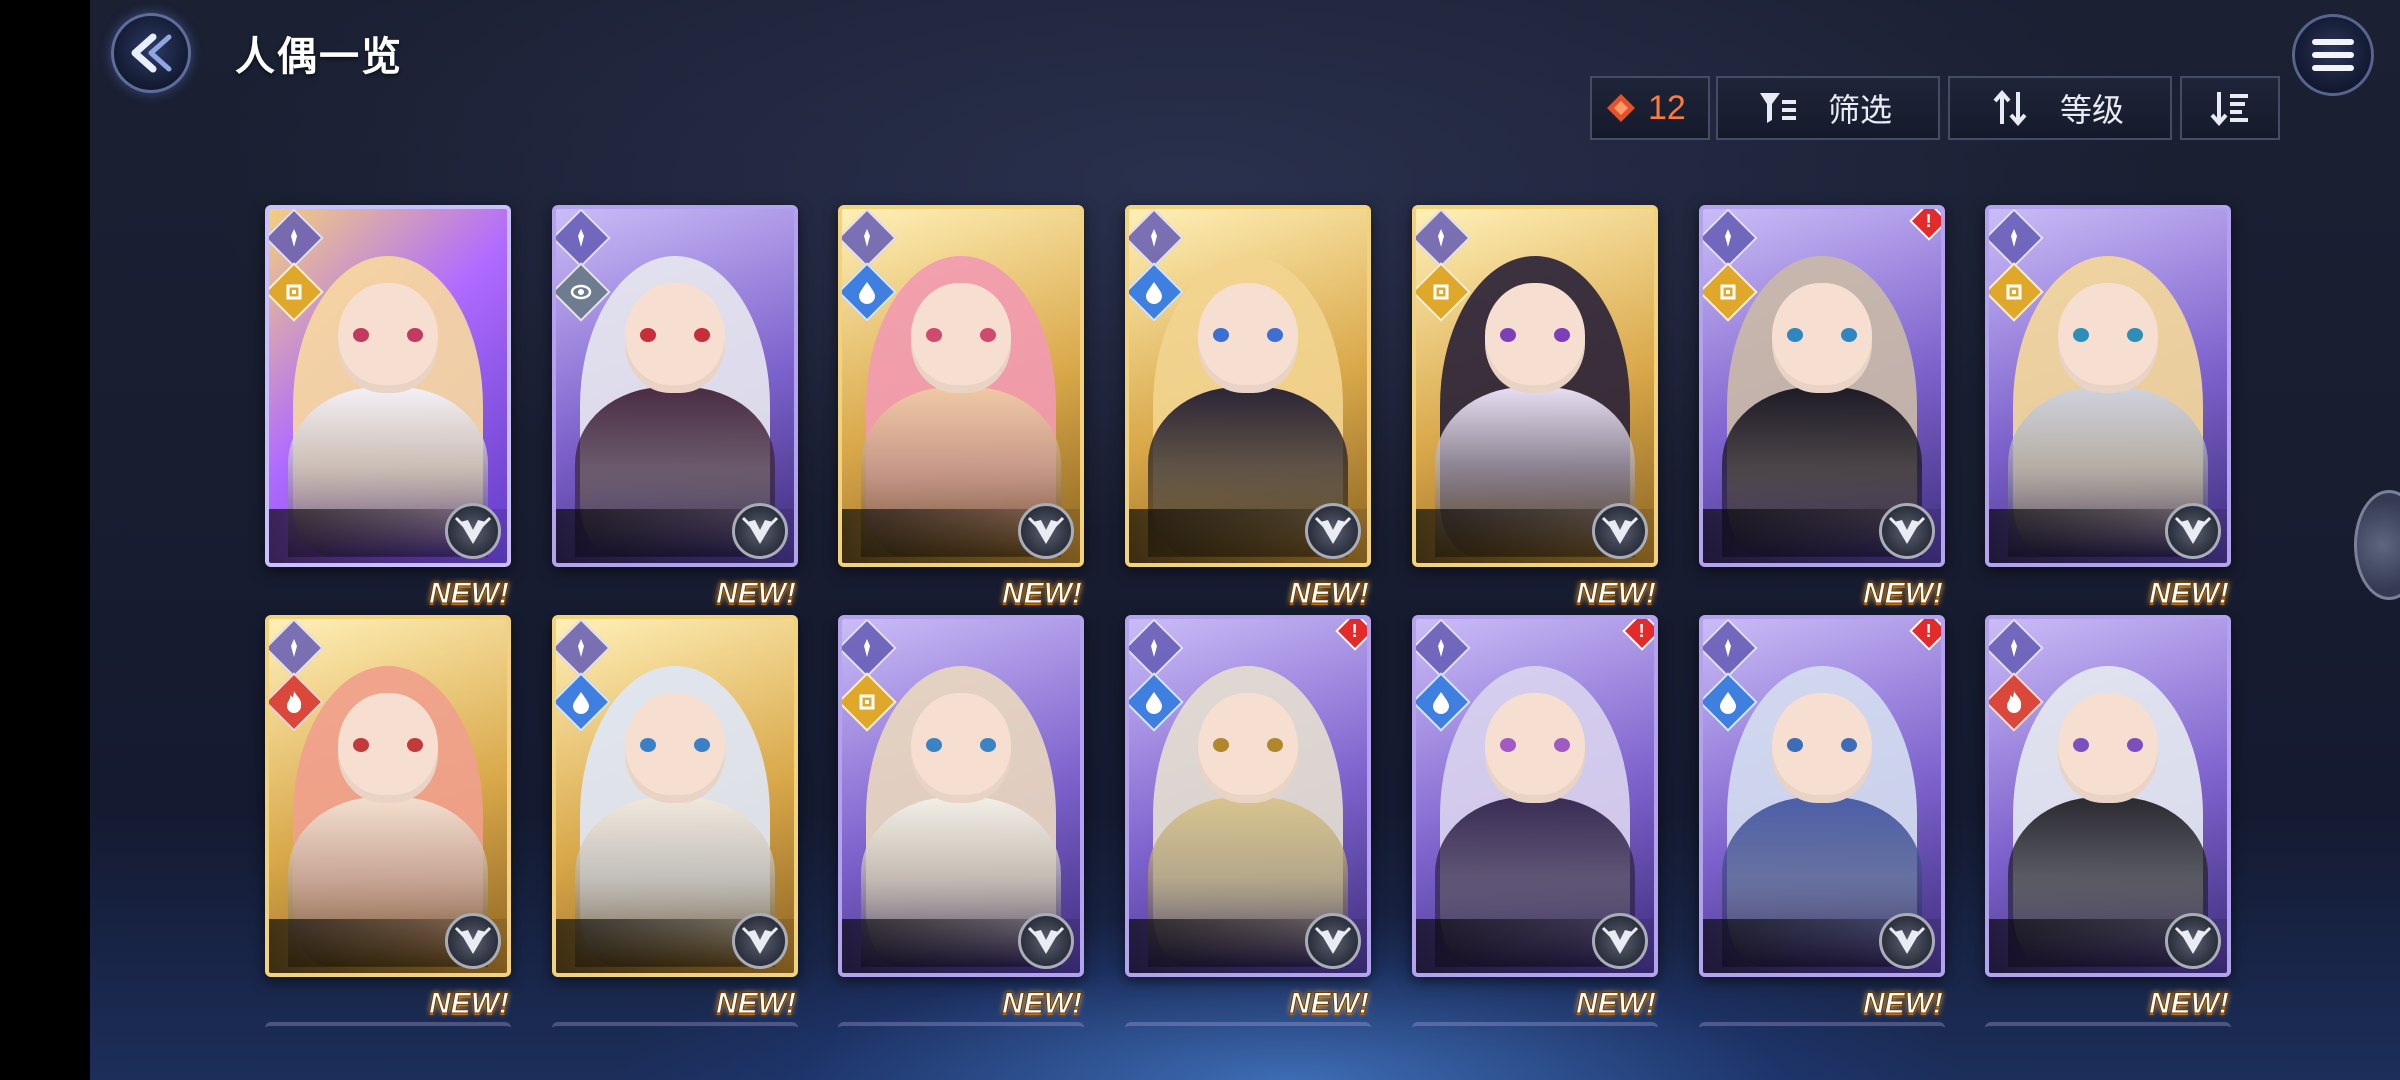  I want to click on menu-button, so click(2333, 55).